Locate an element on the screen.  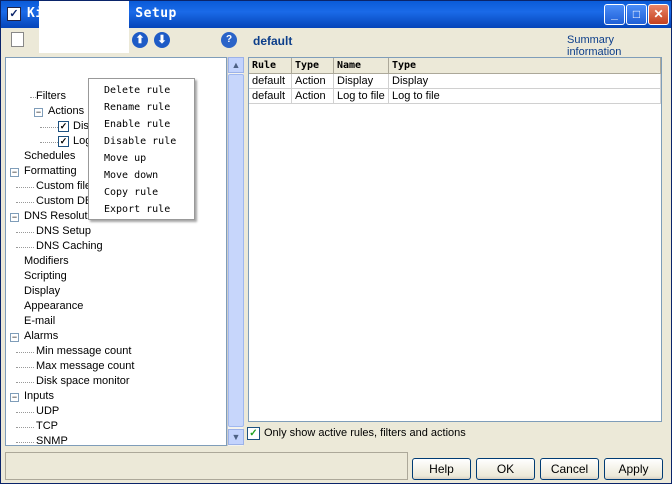
redaction-box is located at coordinates (84, 27).